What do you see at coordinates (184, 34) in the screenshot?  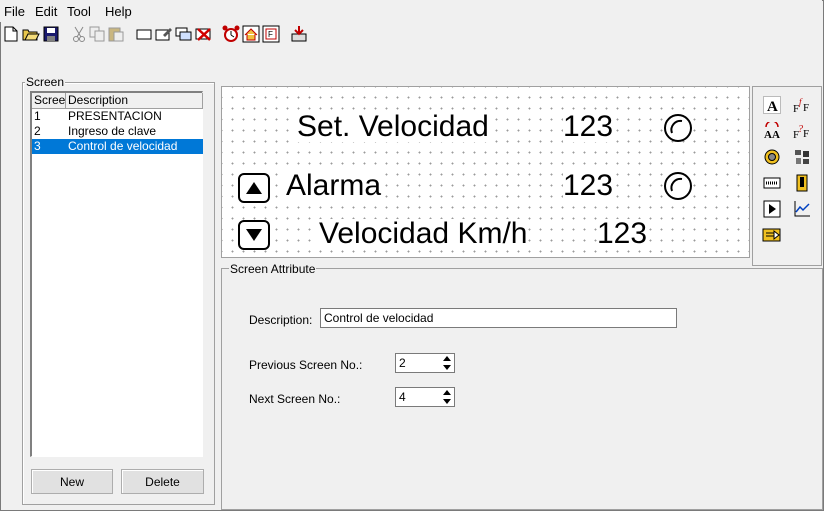 I see `screen-copy-icon` at bounding box center [184, 34].